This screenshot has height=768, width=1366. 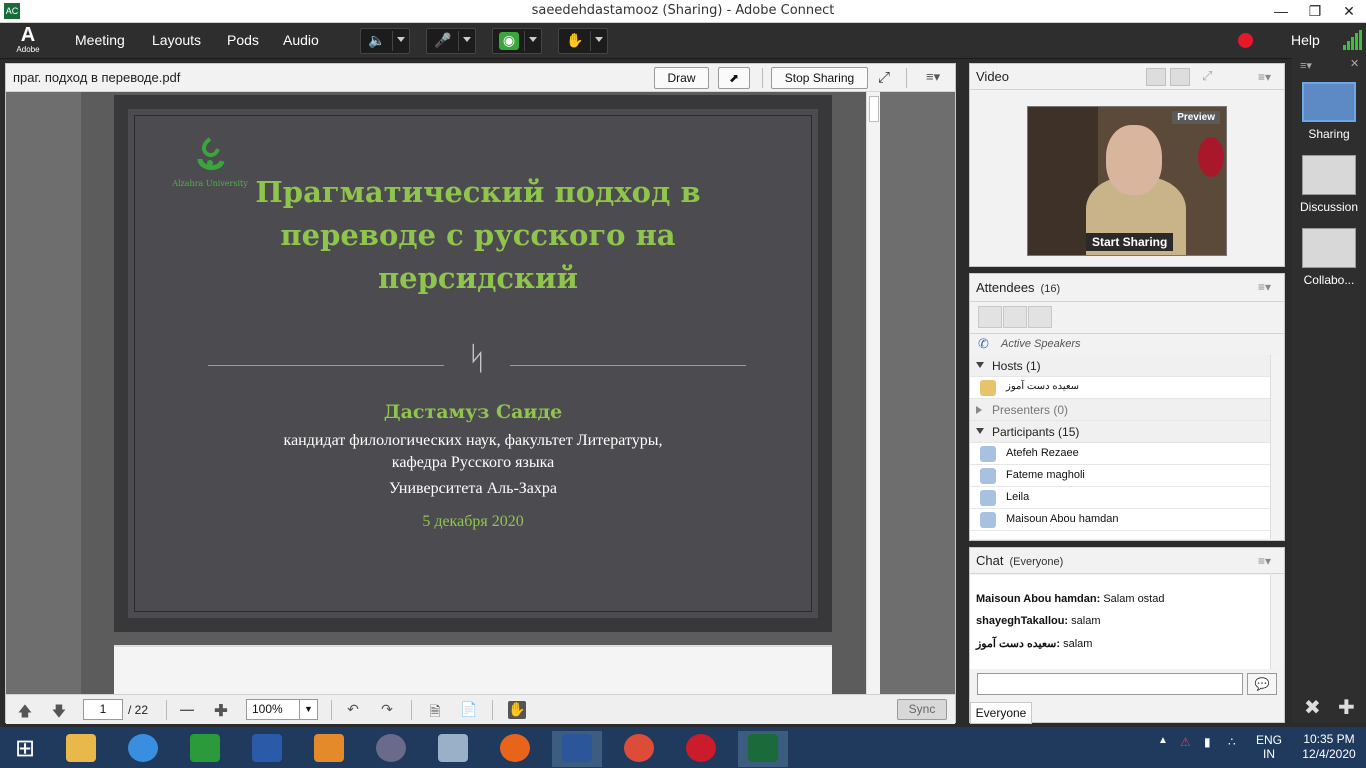 I want to click on microphone-toggle: 🎤, so click(x=451, y=41).